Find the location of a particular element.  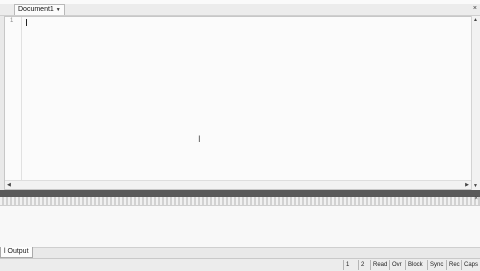

line-number-gutter: 1 is located at coordinates (13, 99).